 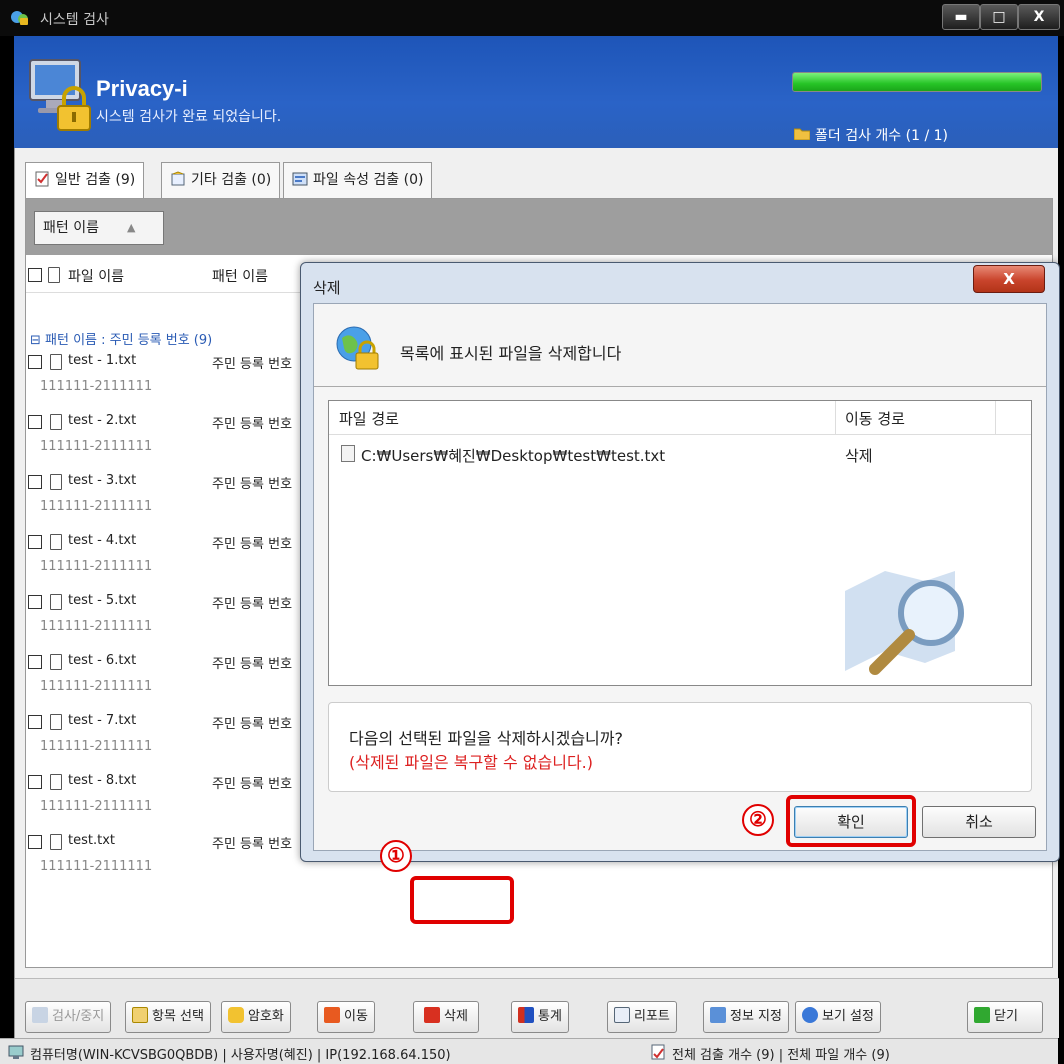 What do you see at coordinates (140, 1015) in the screenshot?
I see `checklist-icon` at bounding box center [140, 1015].